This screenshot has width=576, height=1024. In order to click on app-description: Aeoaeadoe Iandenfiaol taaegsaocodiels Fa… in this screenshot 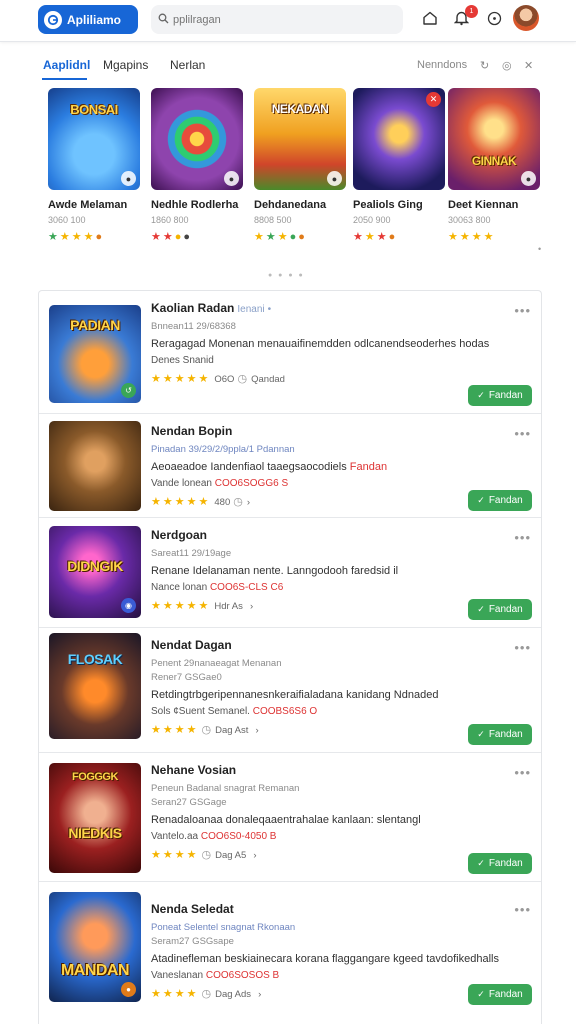, I will do `click(269, 467)`.